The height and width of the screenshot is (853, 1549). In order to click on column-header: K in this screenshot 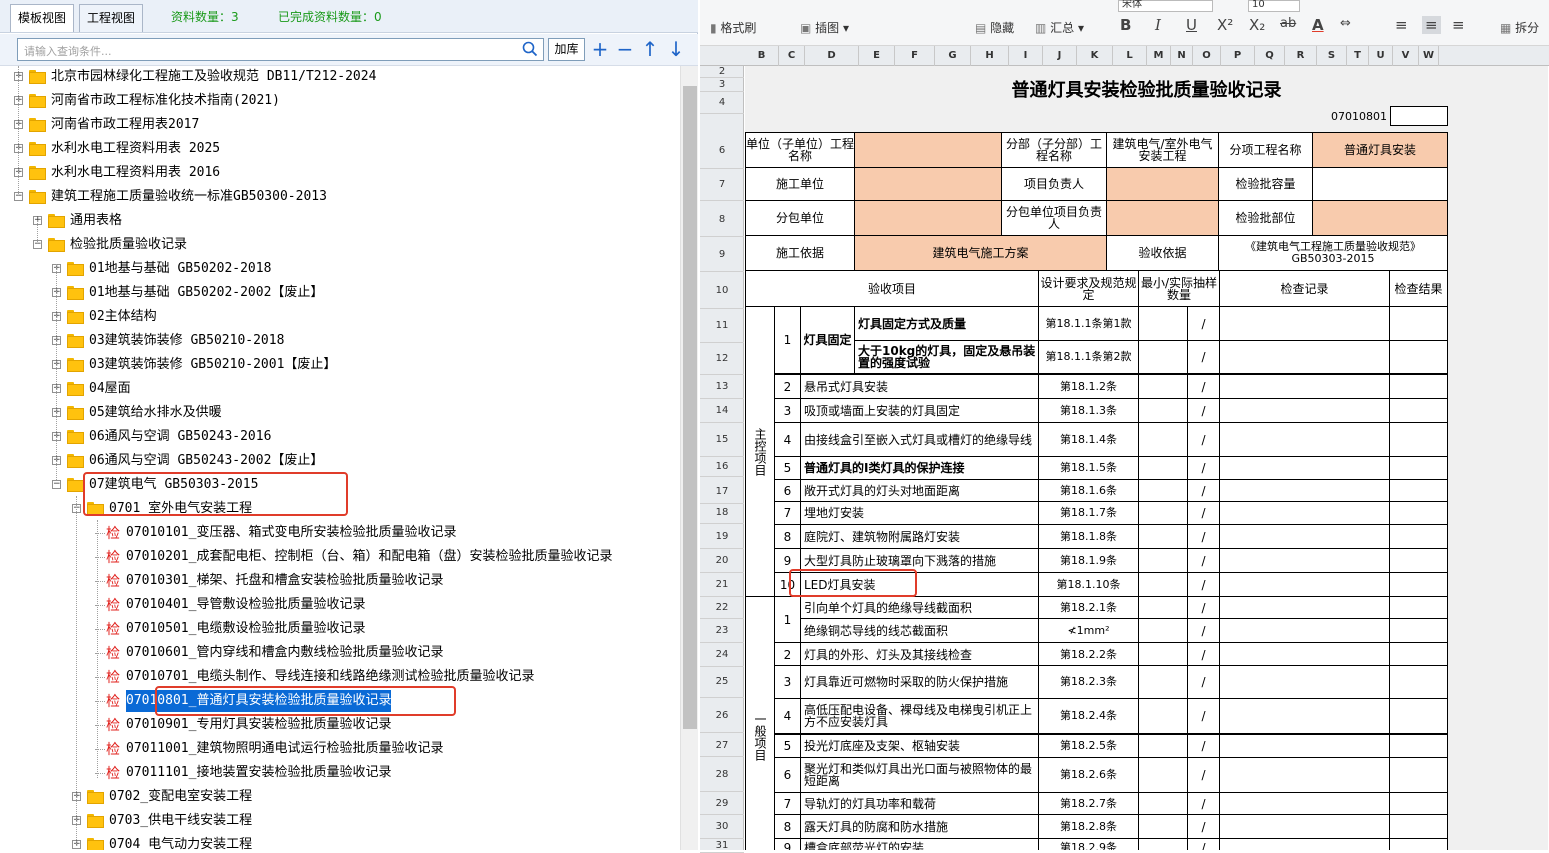, I will do `click(1095, 56)`.